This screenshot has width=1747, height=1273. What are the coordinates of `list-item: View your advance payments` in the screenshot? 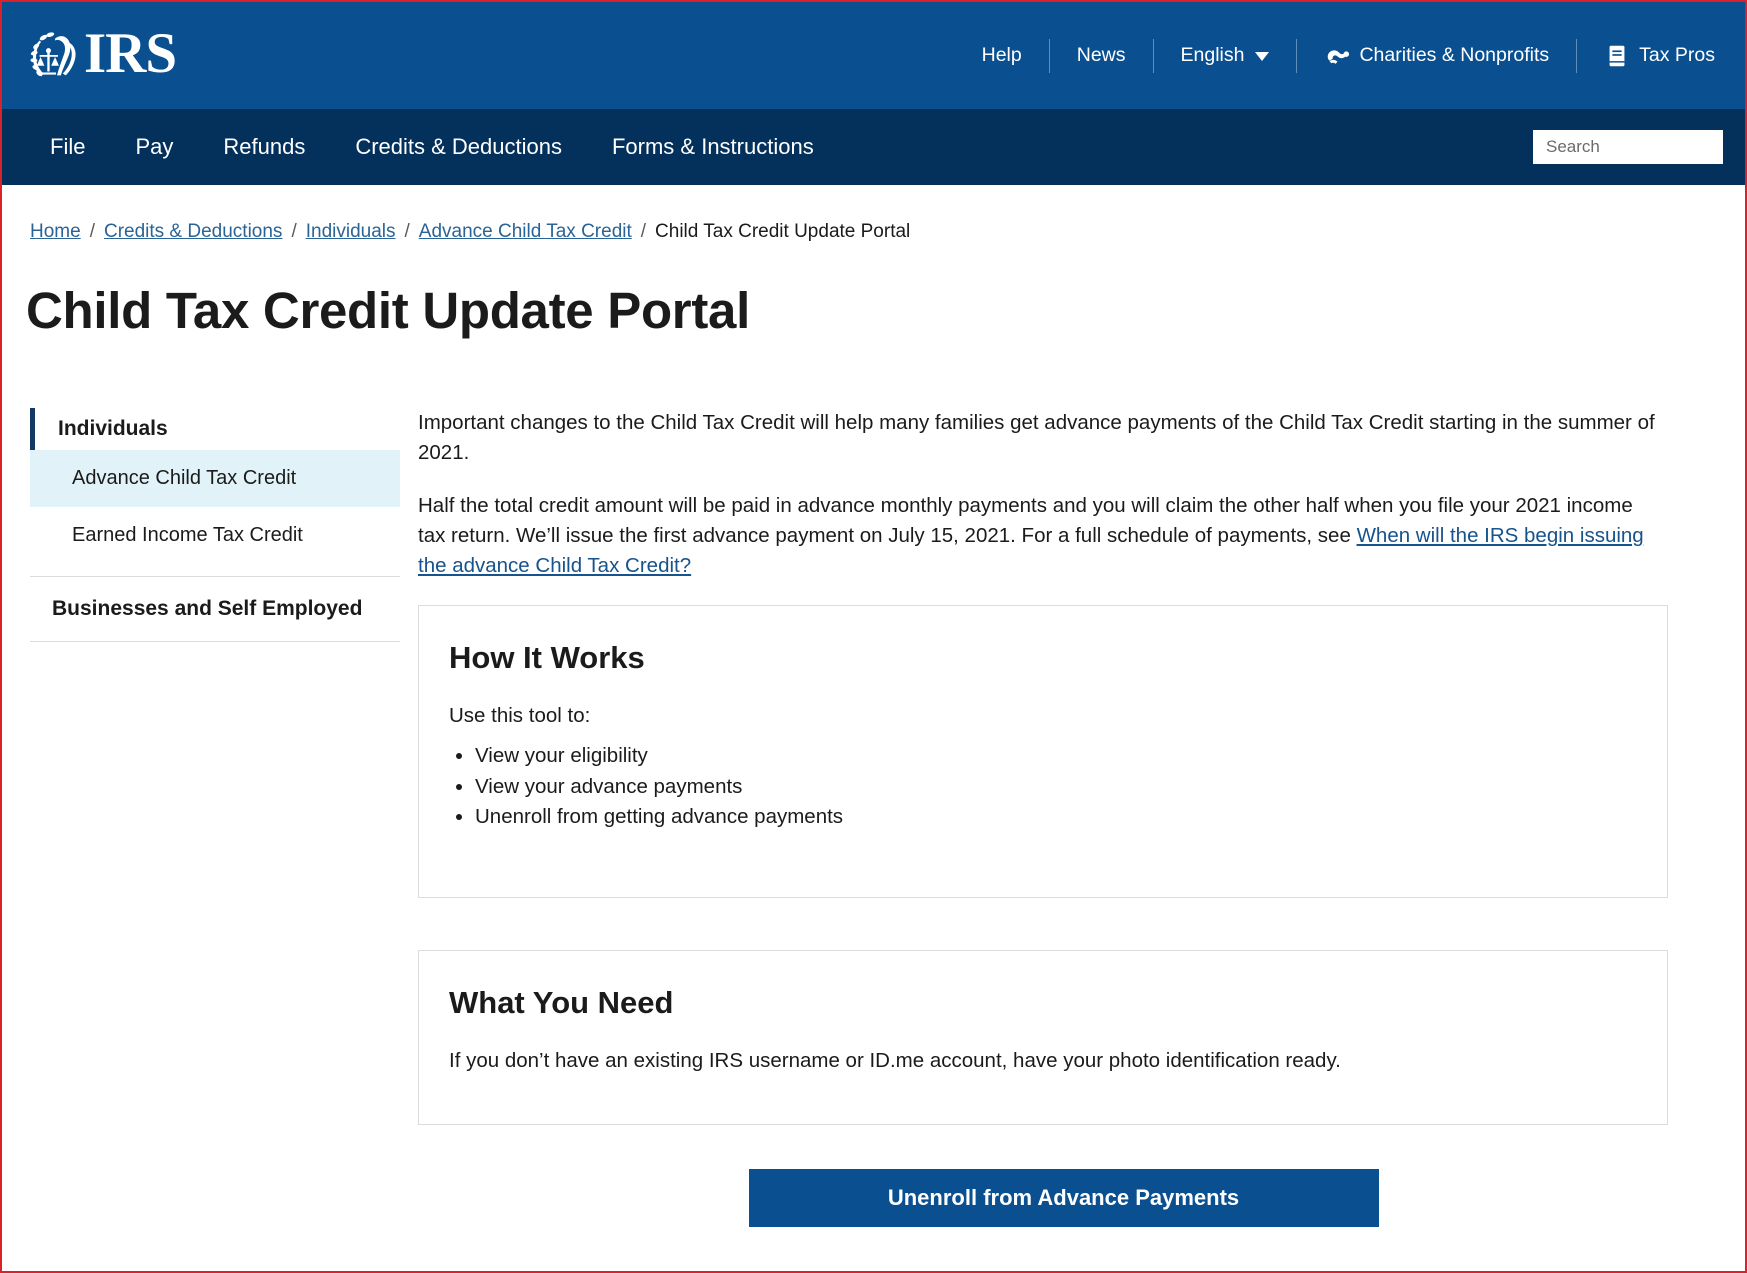 It's located at (1056, 787).